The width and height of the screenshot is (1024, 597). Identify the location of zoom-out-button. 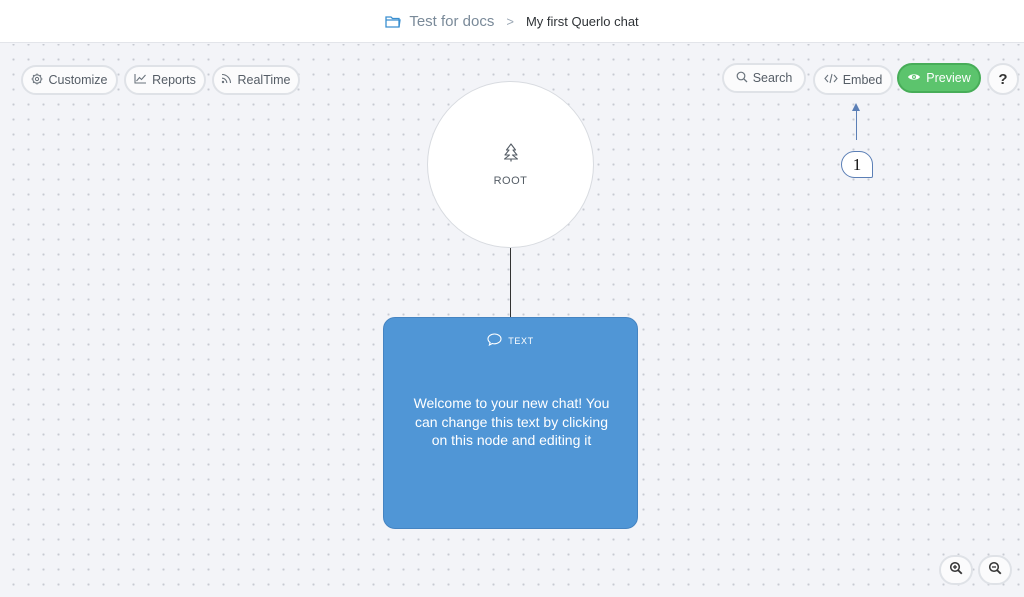
(995, 570).